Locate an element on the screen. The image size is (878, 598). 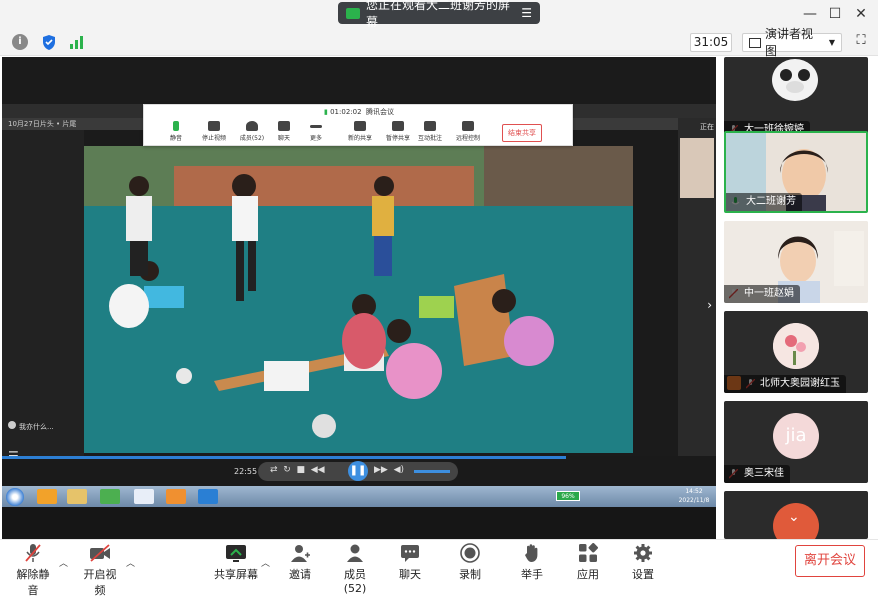
remote-mute-button: 静音 is located at coordinates (176, 134).